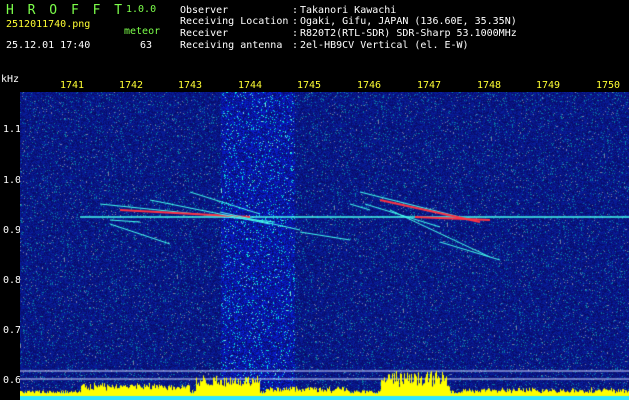 Image resolution: width=629 pixels, height=400 pixels. What do you see at coordinates (12, 230) in the screenshot?
I see `y-tick: 0.9` at bounding box center [12, 230].